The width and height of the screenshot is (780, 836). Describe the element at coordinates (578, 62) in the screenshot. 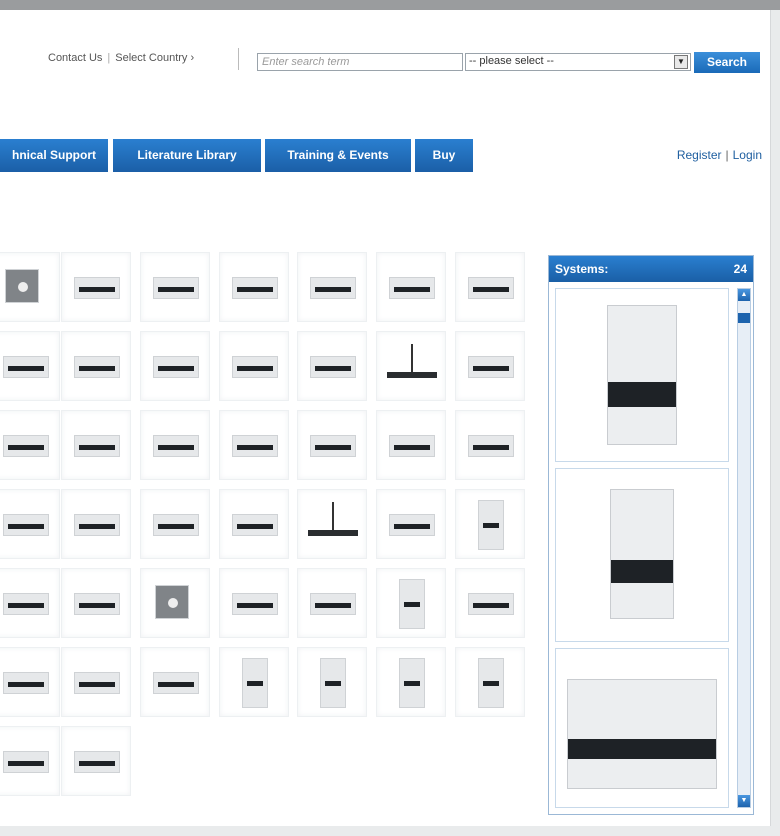

I see `search-category-select: -- please select -- ▼` at that location.